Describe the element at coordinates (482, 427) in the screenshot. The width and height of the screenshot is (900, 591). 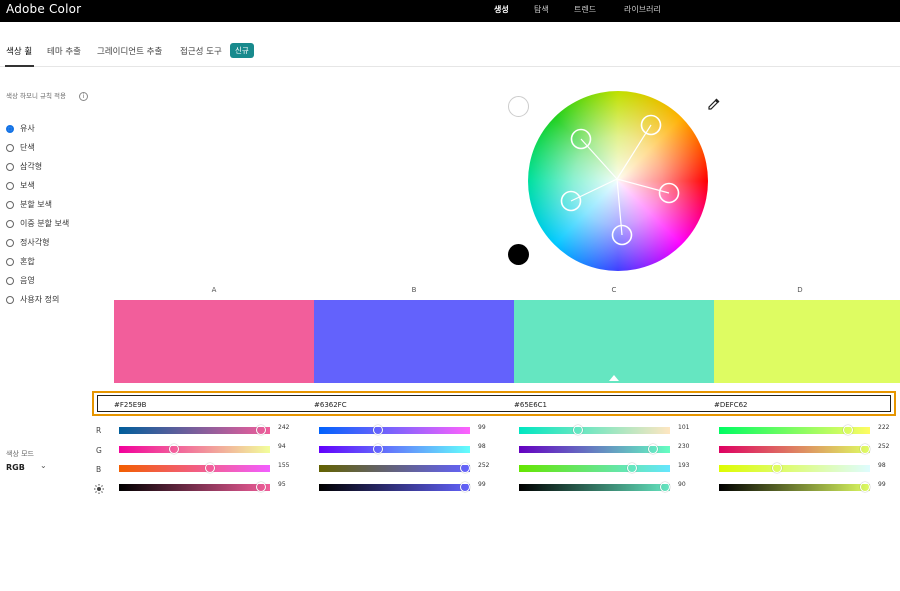
I see `value-b-red: 99` at that location.